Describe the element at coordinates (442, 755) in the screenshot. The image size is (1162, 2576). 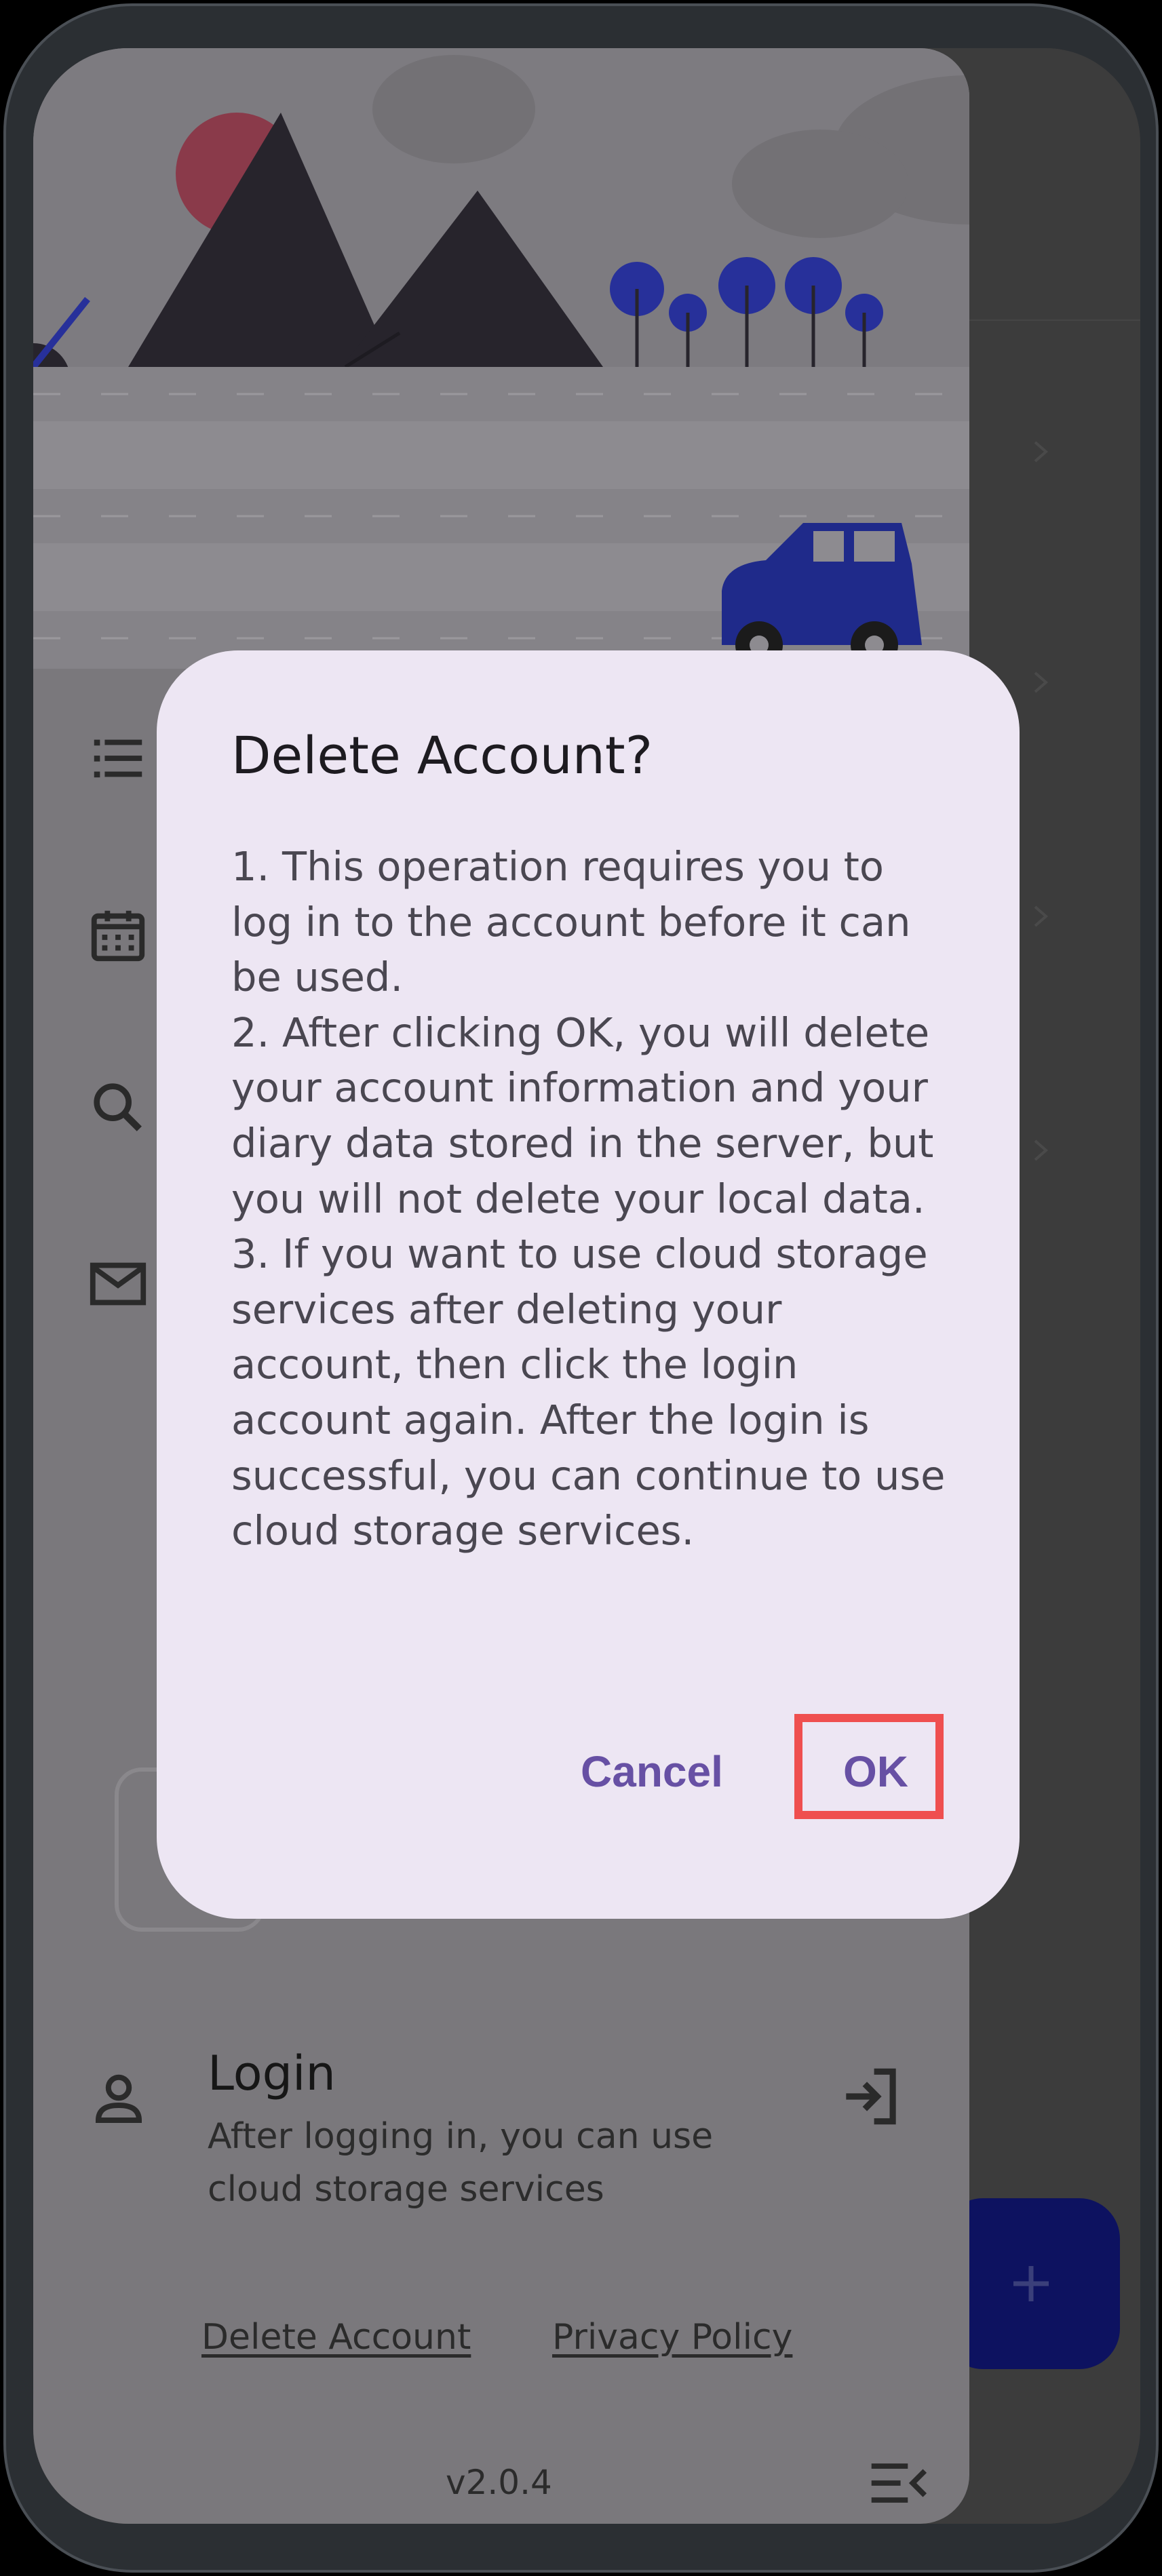
I see `dialog-title: Delete Account?` at that location.